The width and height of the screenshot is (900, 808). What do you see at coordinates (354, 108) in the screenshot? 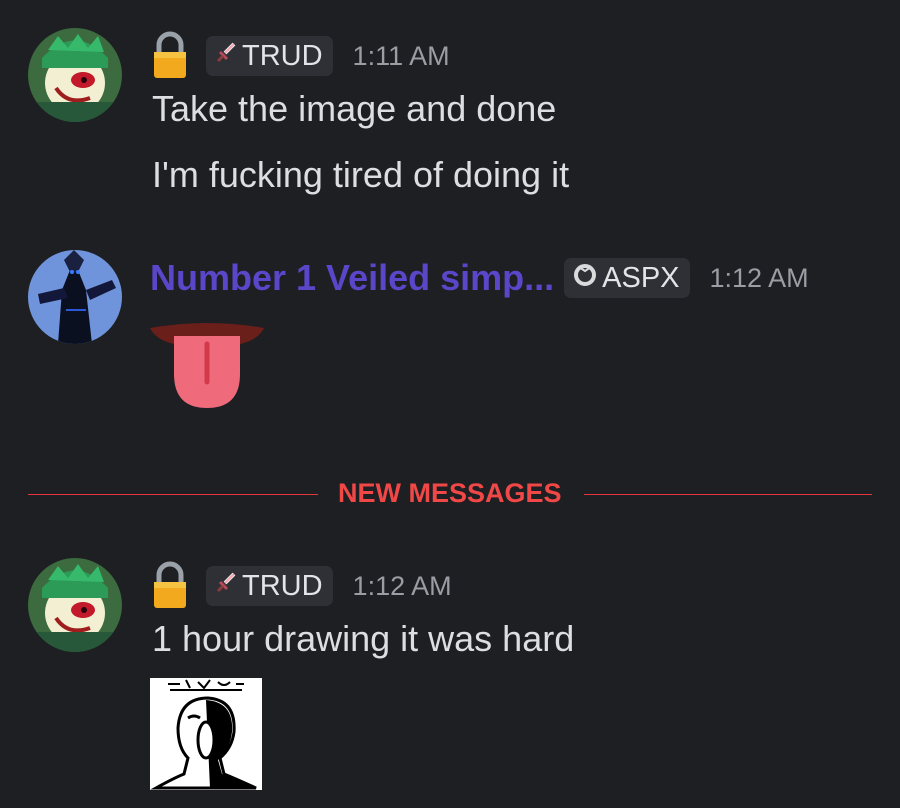
I see `message-text: Take the image and done` at bounding box center [354, 108].